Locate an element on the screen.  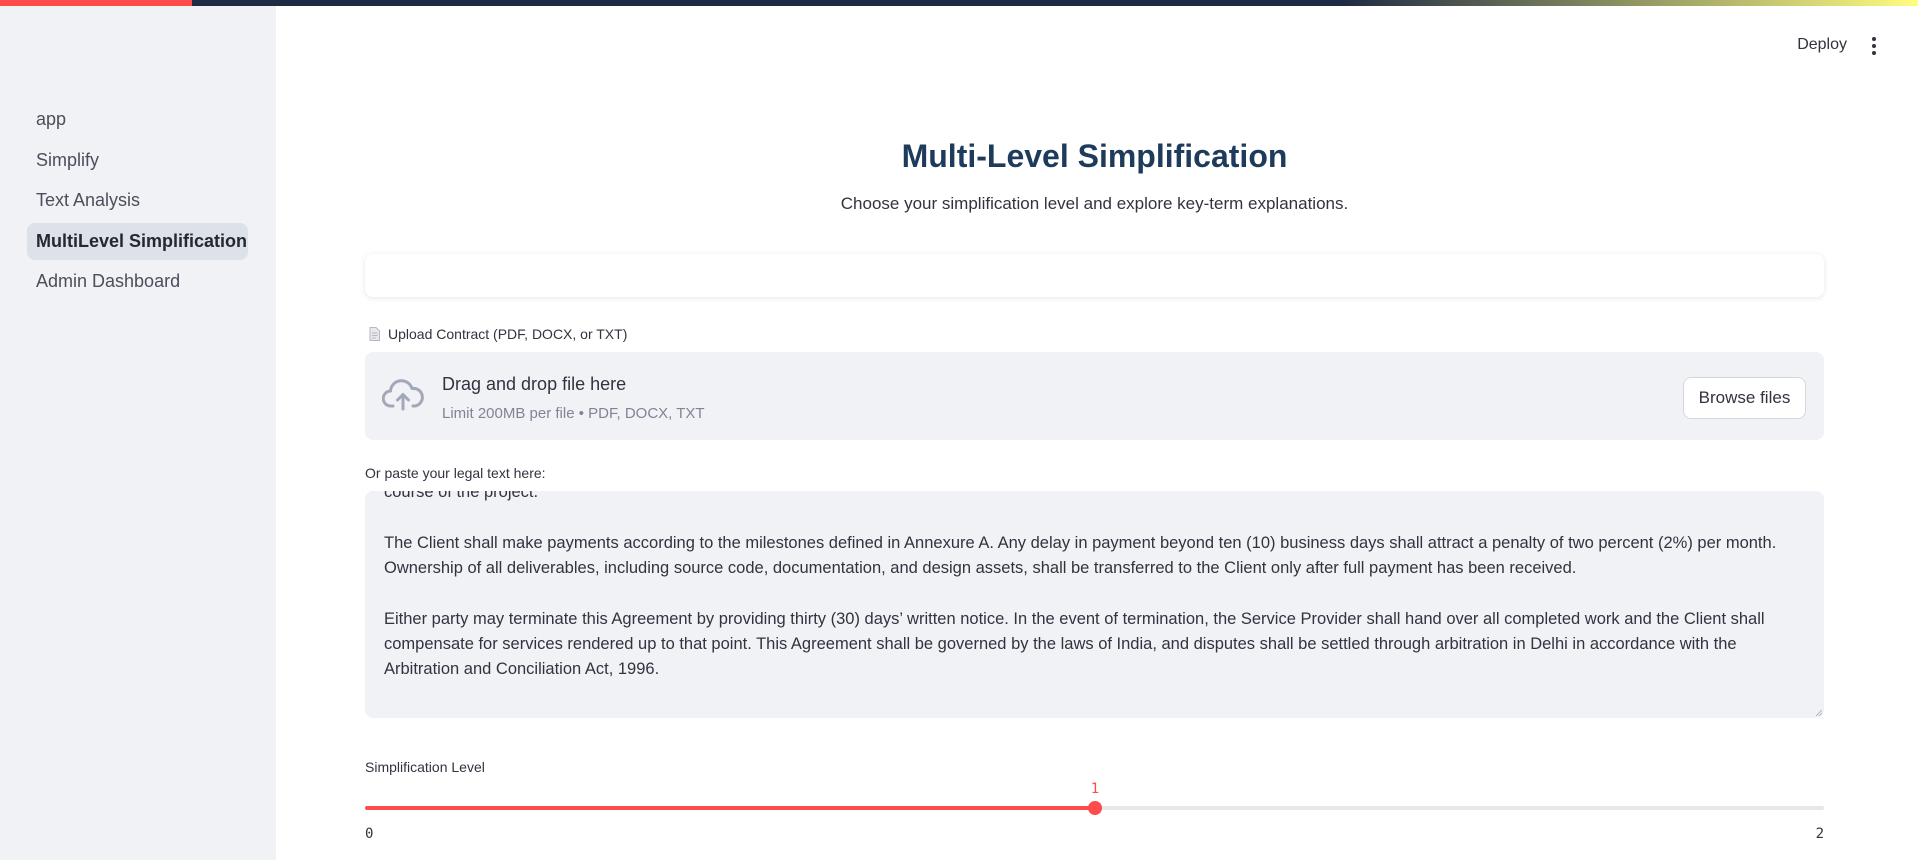
sidebar-item-app: app is located at coordinates (137, 119).